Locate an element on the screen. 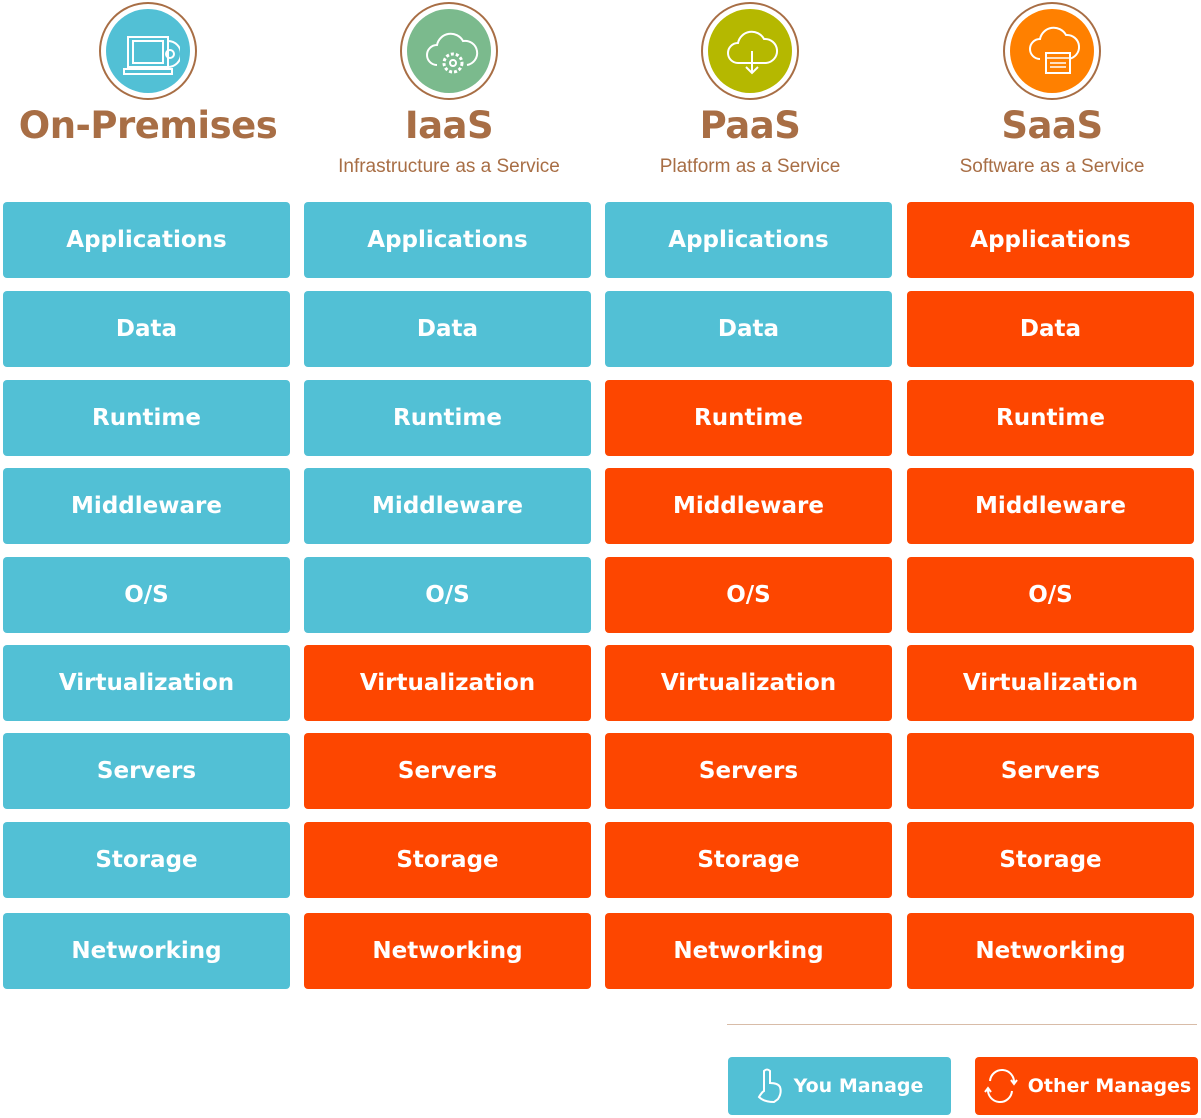 This screenshot has height=1118, width=1201. column-subtitle: Infrastructure as a Service is located at coordinates (449, 166).